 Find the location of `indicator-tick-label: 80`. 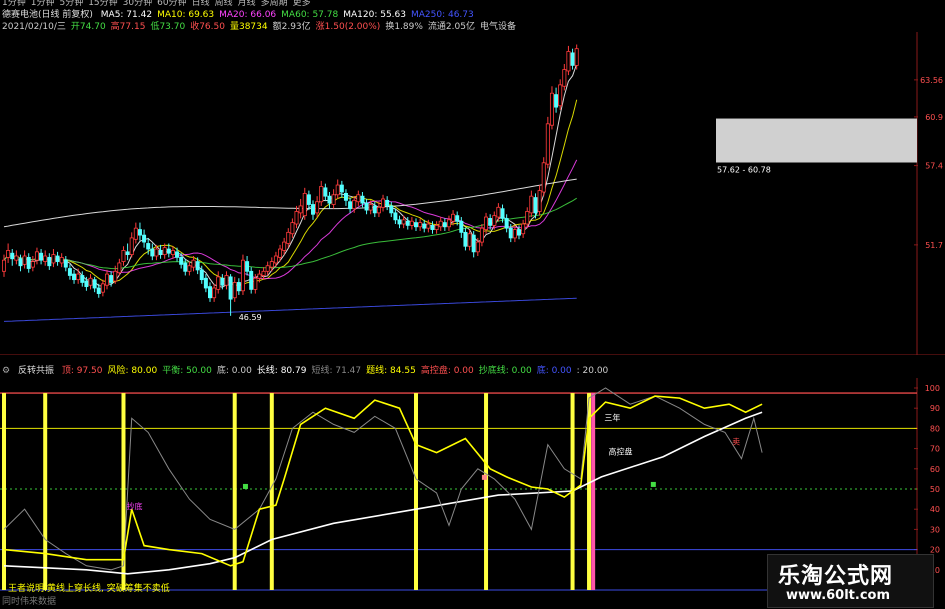

indicator-tick-label: 80 is located at coordinates (935, 428).